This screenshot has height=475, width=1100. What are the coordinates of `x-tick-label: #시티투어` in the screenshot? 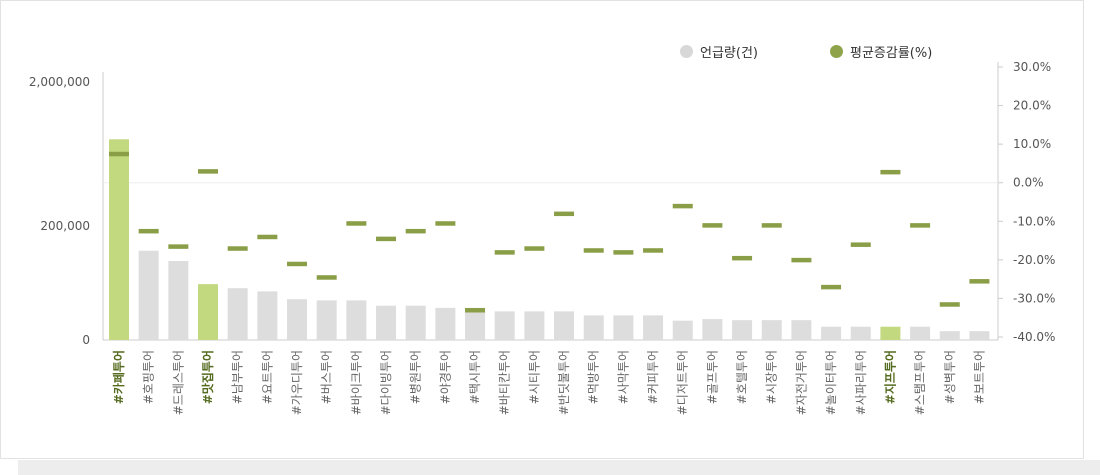 It's located at (534, 377).